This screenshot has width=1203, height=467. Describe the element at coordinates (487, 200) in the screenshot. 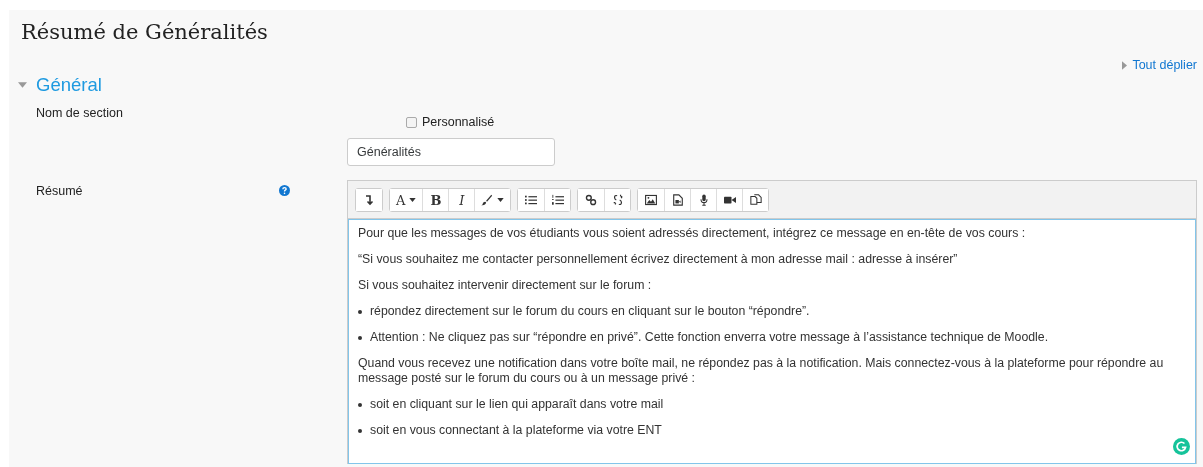

I see `brush-icon` at that location.